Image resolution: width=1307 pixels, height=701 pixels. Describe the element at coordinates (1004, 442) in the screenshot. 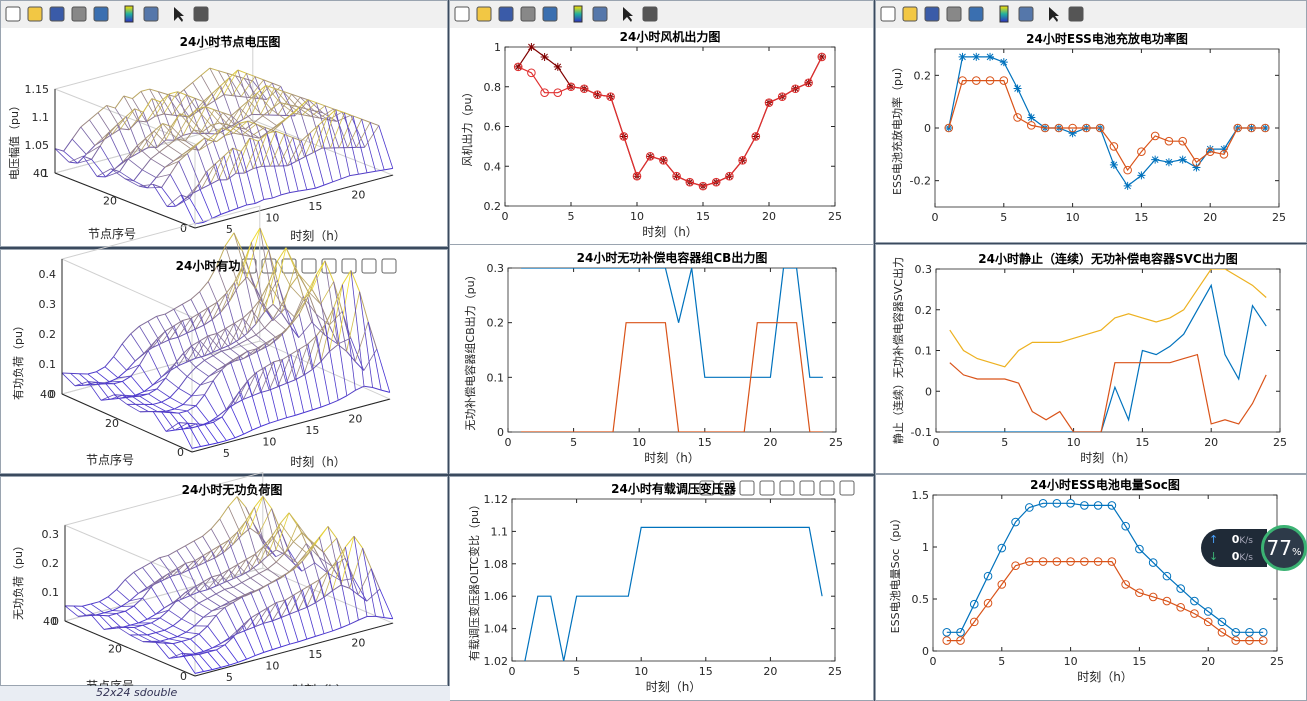

I see `x-tick-label: 5` at that location.